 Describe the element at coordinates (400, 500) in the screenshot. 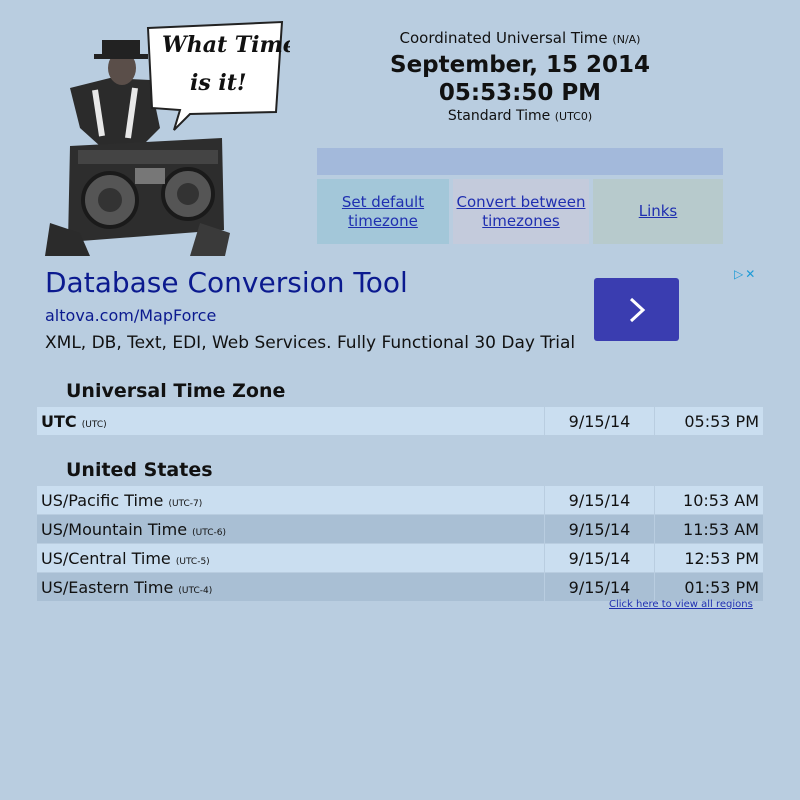

I see `table-row: US/Pacific Time (UTC-7) 9/15/14 10:53 AM` at that location.